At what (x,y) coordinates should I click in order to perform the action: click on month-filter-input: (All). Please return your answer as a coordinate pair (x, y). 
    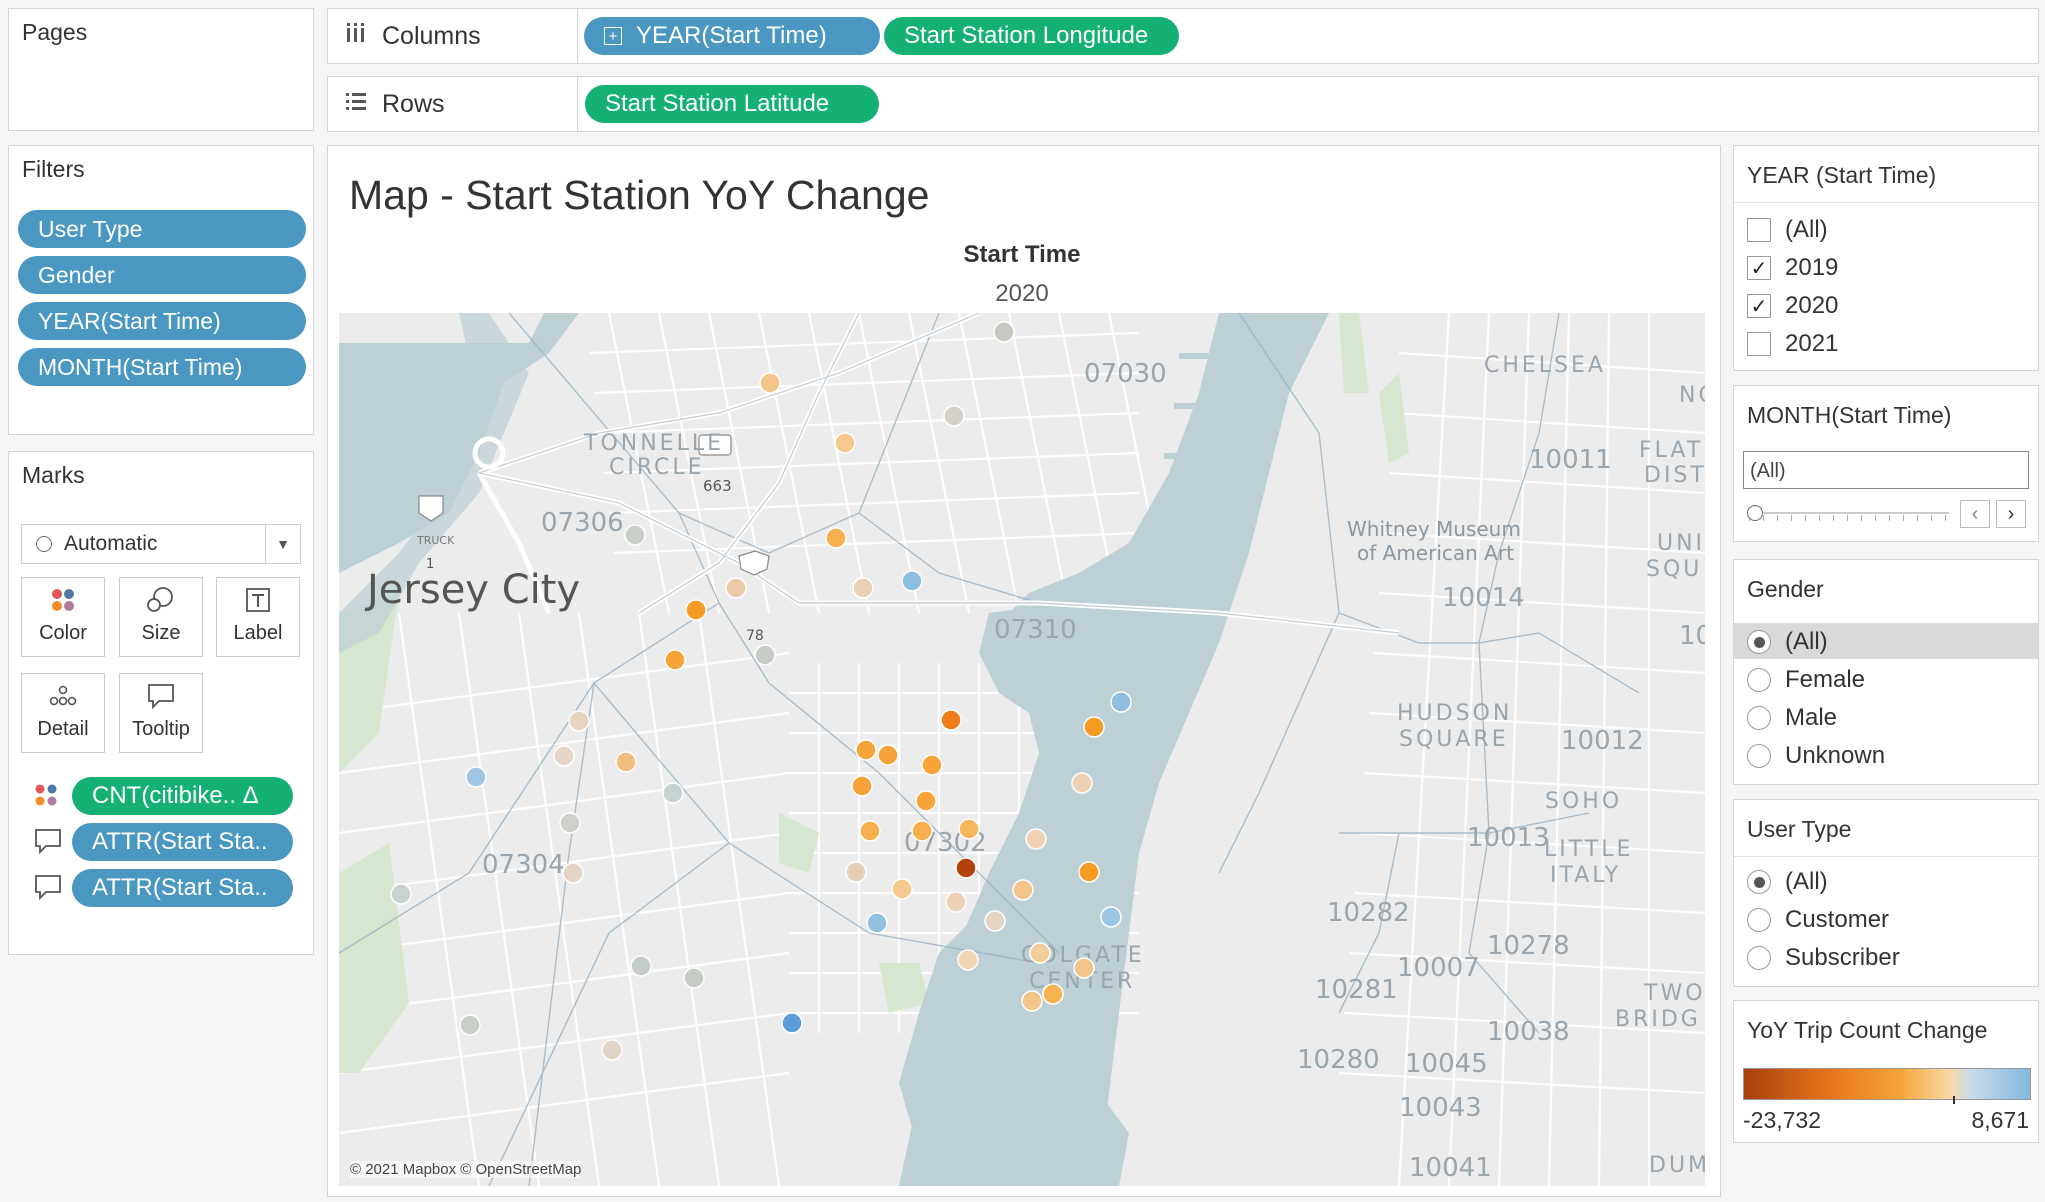
    Looking at the image, I should click on (1886, 470).